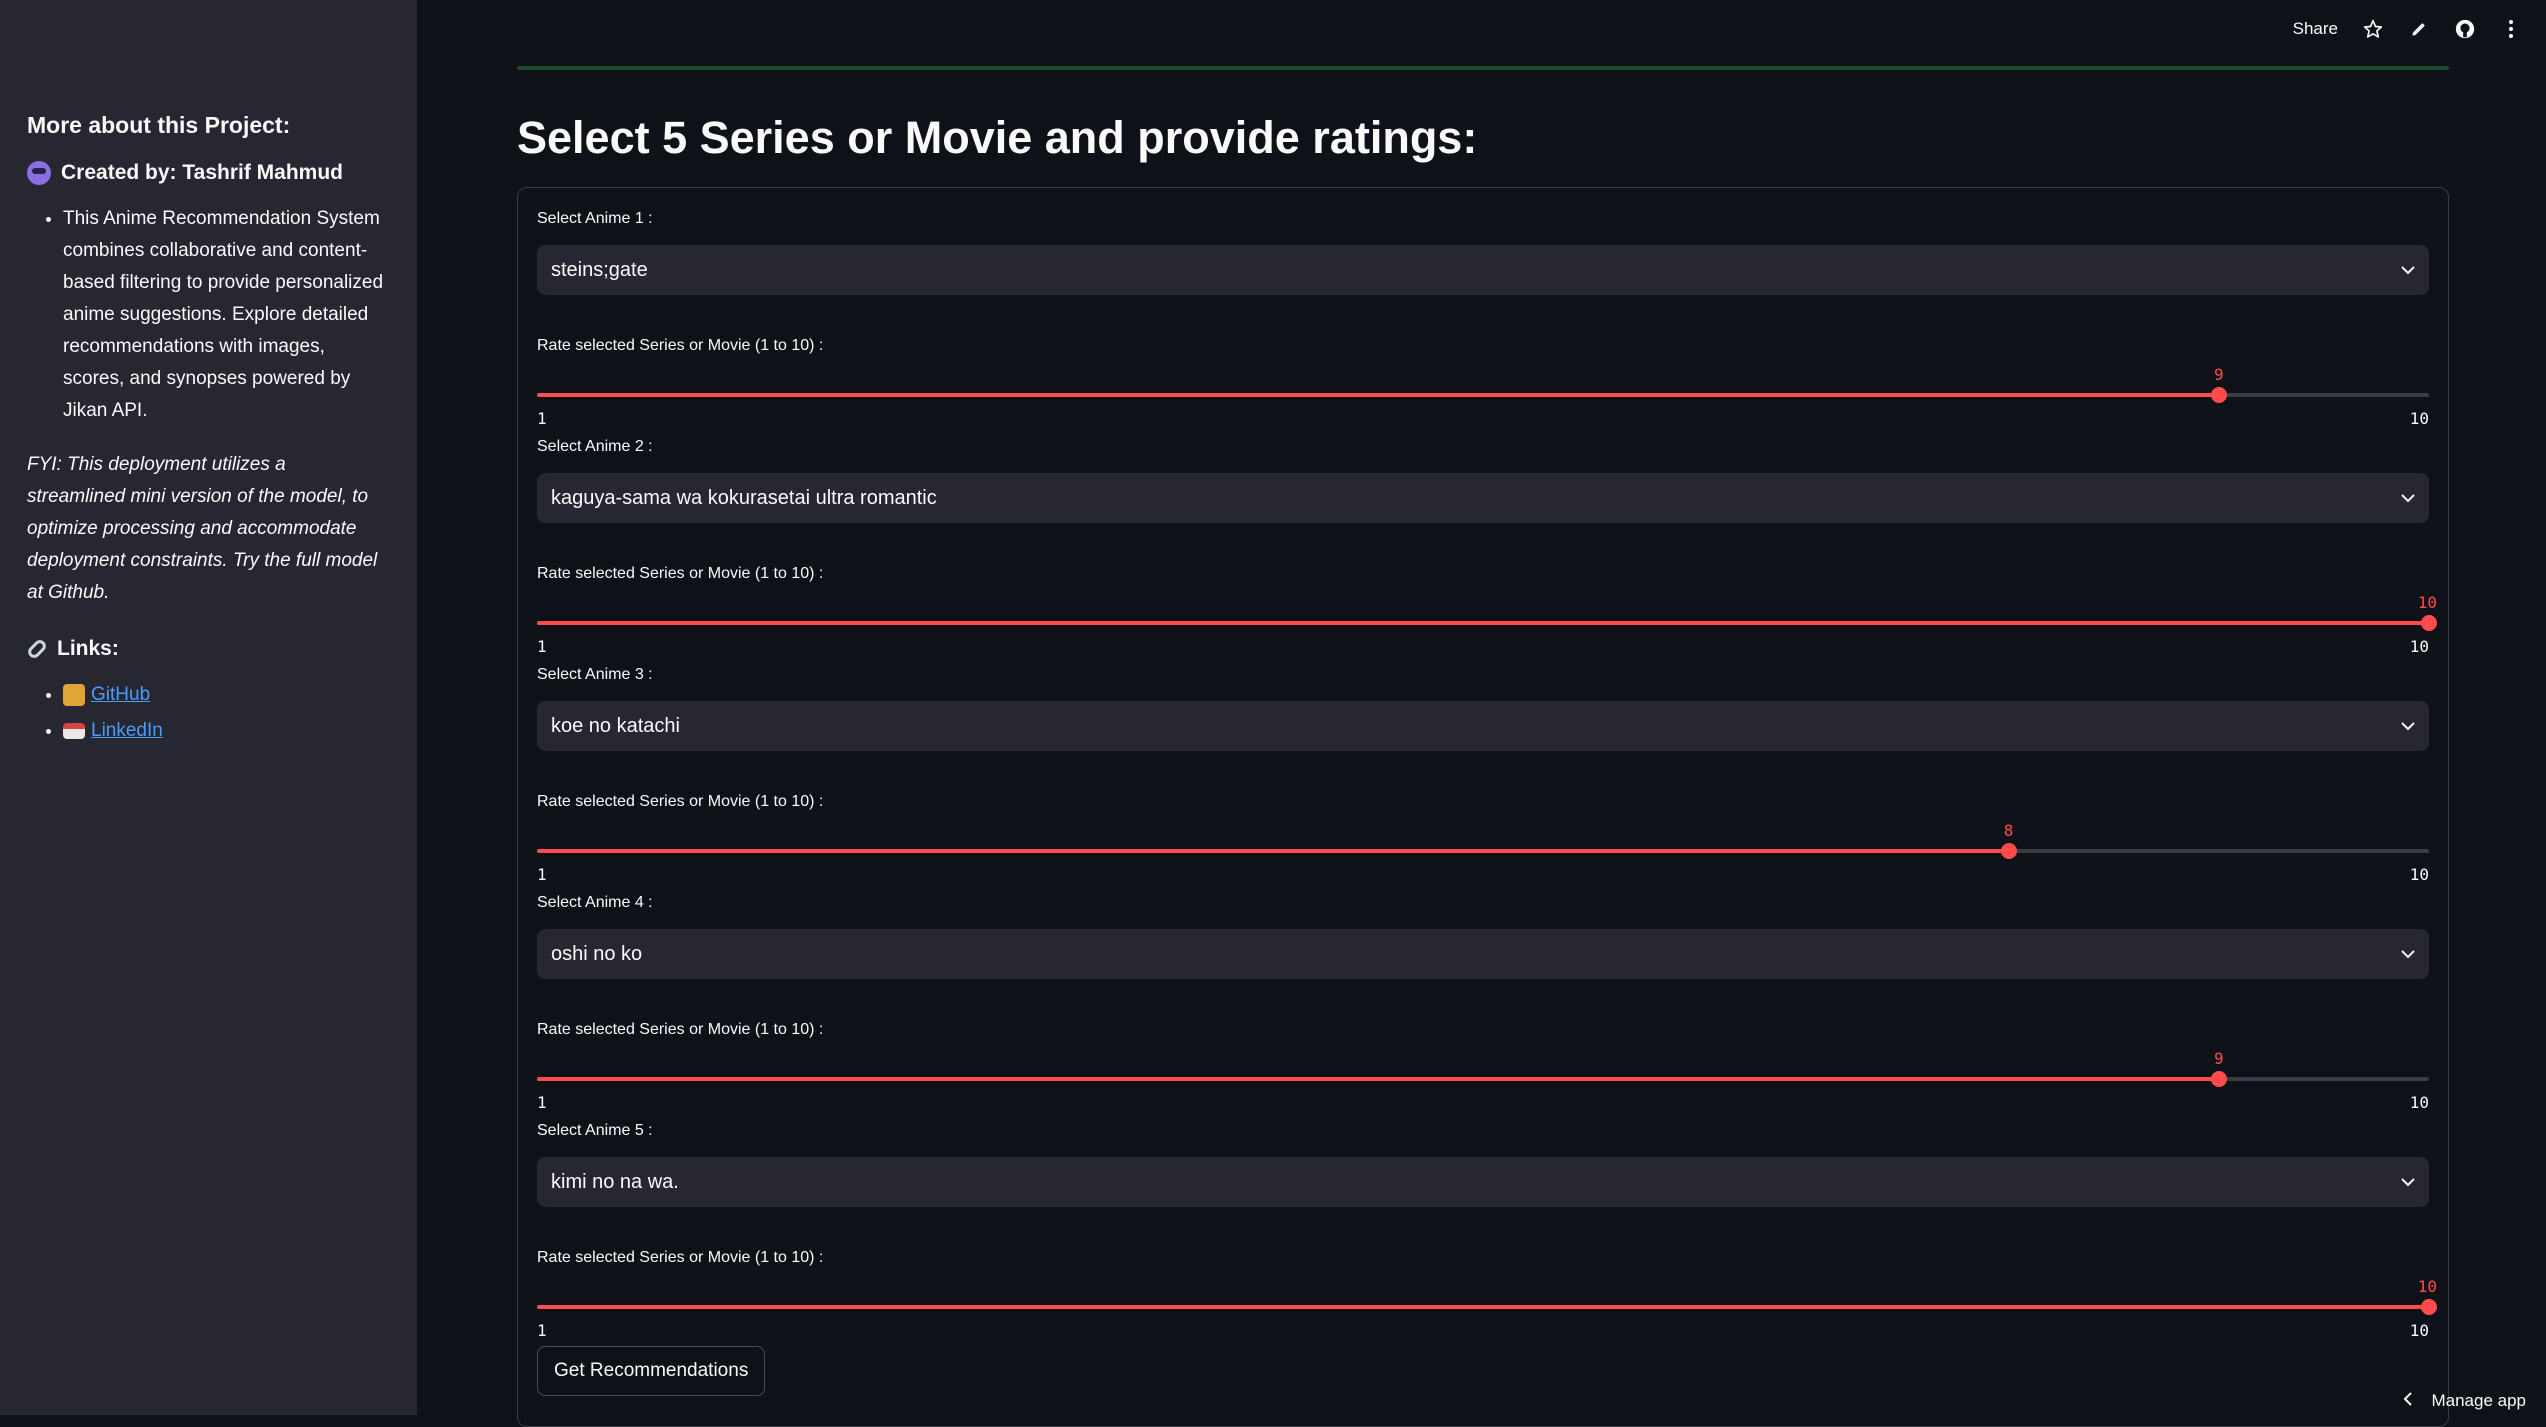 The width and height of the screenshot is (2546, 1427). I want to click on manage-app-button: Manage app, so click(2464, 1401).